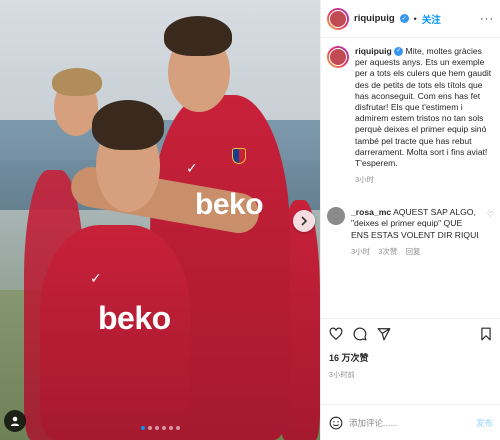  What do you see at coordinates (486, 334) in the screenshot?
I see `bookmark-icon` at bounding box center [486, 334].